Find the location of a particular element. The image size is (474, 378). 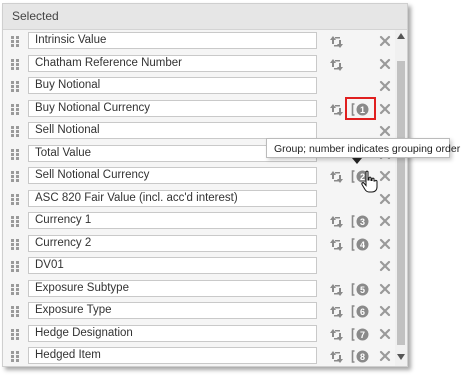

column-row: Hedged Item 8 is located at coordinates (199, 356).